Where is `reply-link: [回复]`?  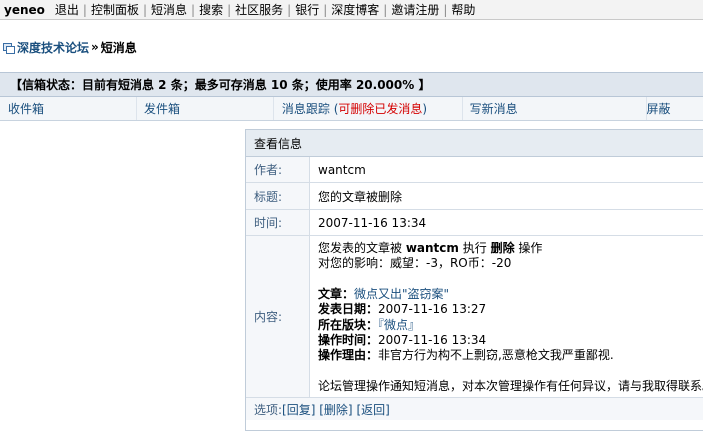
reply-link: [回复] is located at coordinates (298, 409).